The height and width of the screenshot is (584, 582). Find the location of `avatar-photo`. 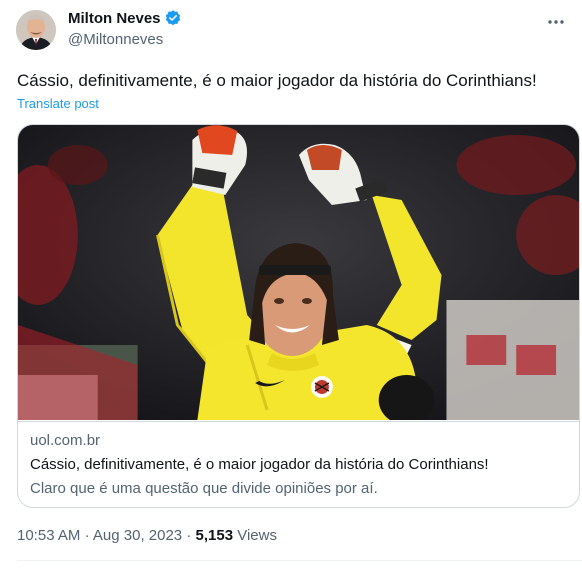

avatar-photo is located at coordinates (36, 30).